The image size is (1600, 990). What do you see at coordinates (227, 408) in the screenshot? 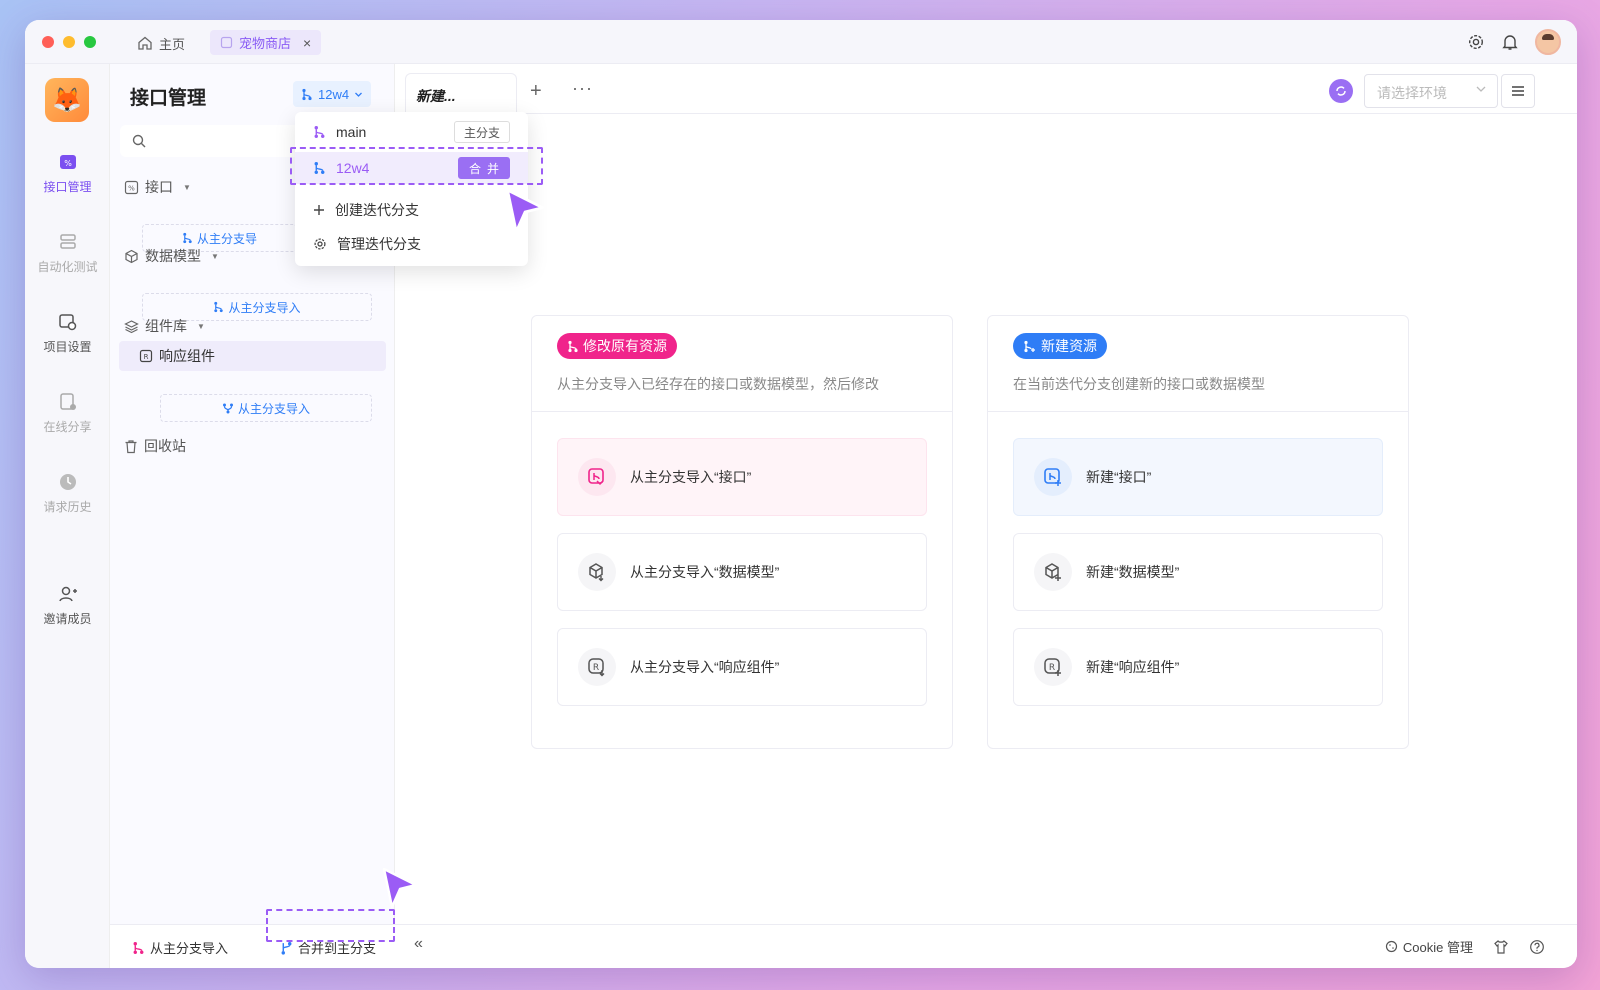
I see `merge-branch-icon` at bounding box center [227, 408].